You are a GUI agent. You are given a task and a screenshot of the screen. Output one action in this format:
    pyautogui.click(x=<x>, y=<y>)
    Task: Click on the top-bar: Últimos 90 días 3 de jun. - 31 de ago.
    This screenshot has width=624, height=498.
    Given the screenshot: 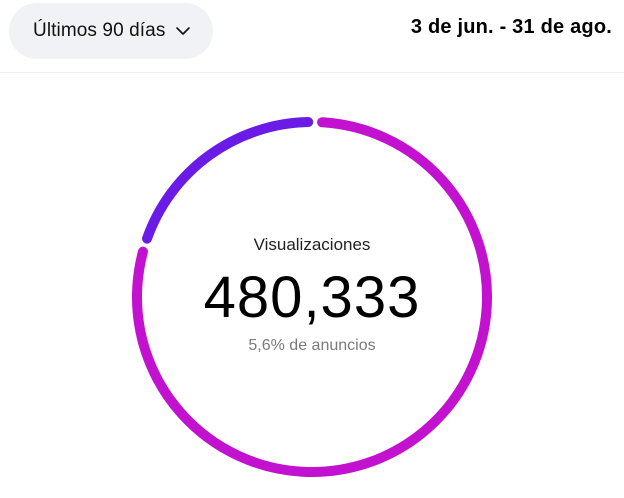 What is the action you would take?
    pyautogui.click(x=312, y=36)
    